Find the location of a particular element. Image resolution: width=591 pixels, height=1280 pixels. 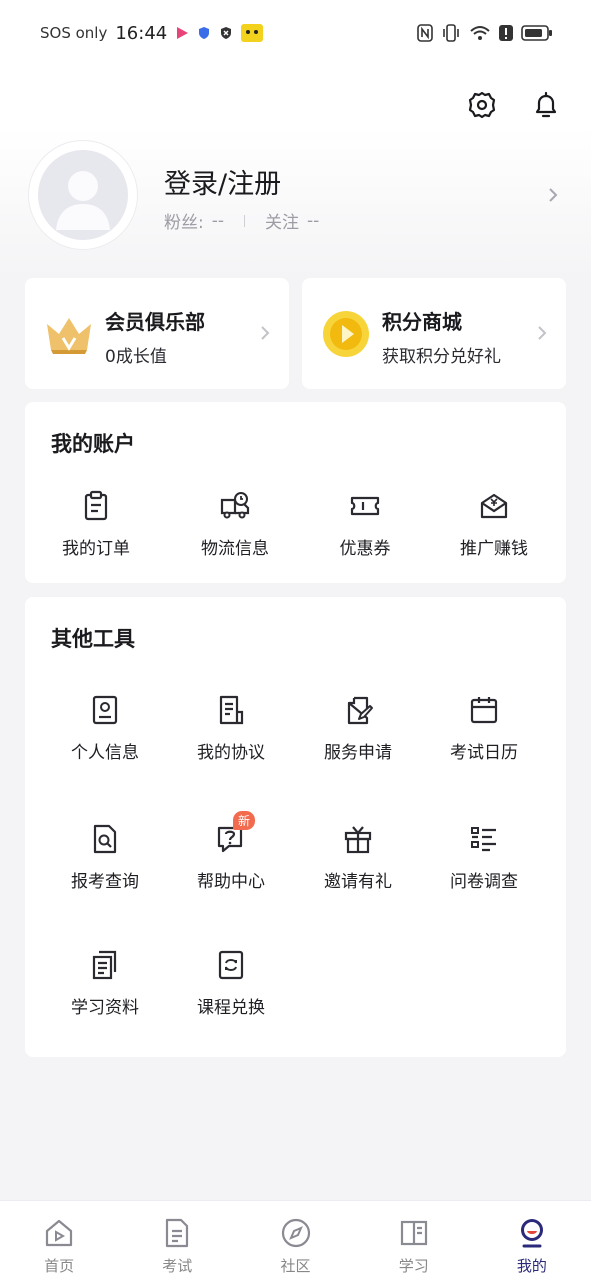

alert-icon is located at coordinates (506, 33).